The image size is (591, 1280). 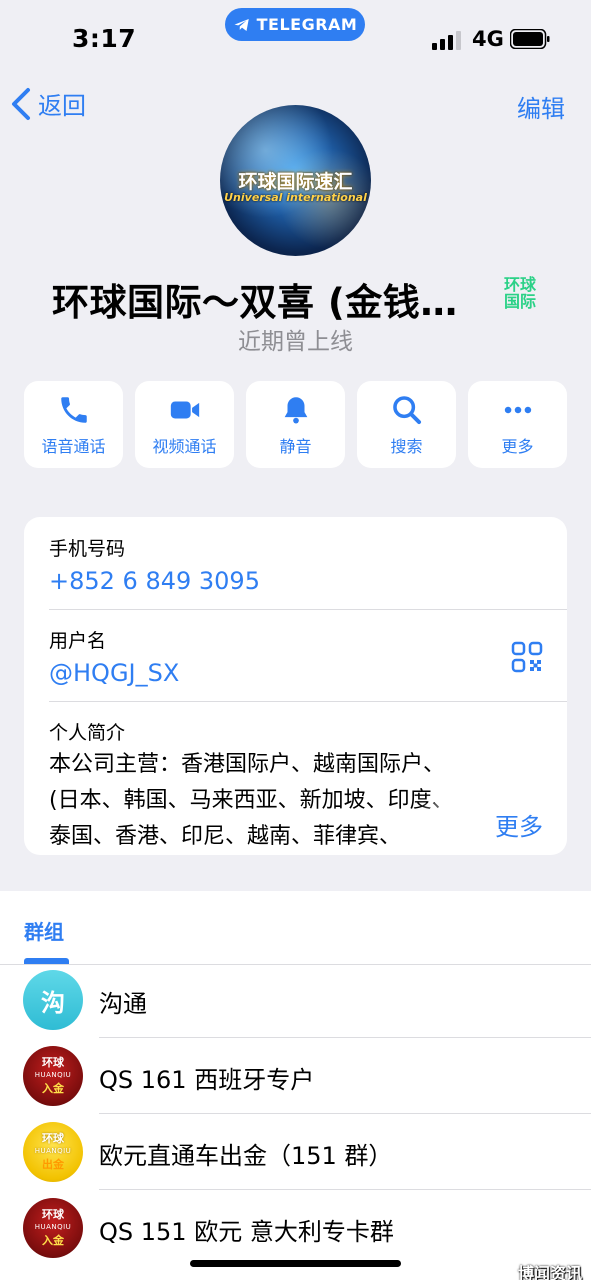 I want to click on search-button: 搜索, so click(x=406, y=424).